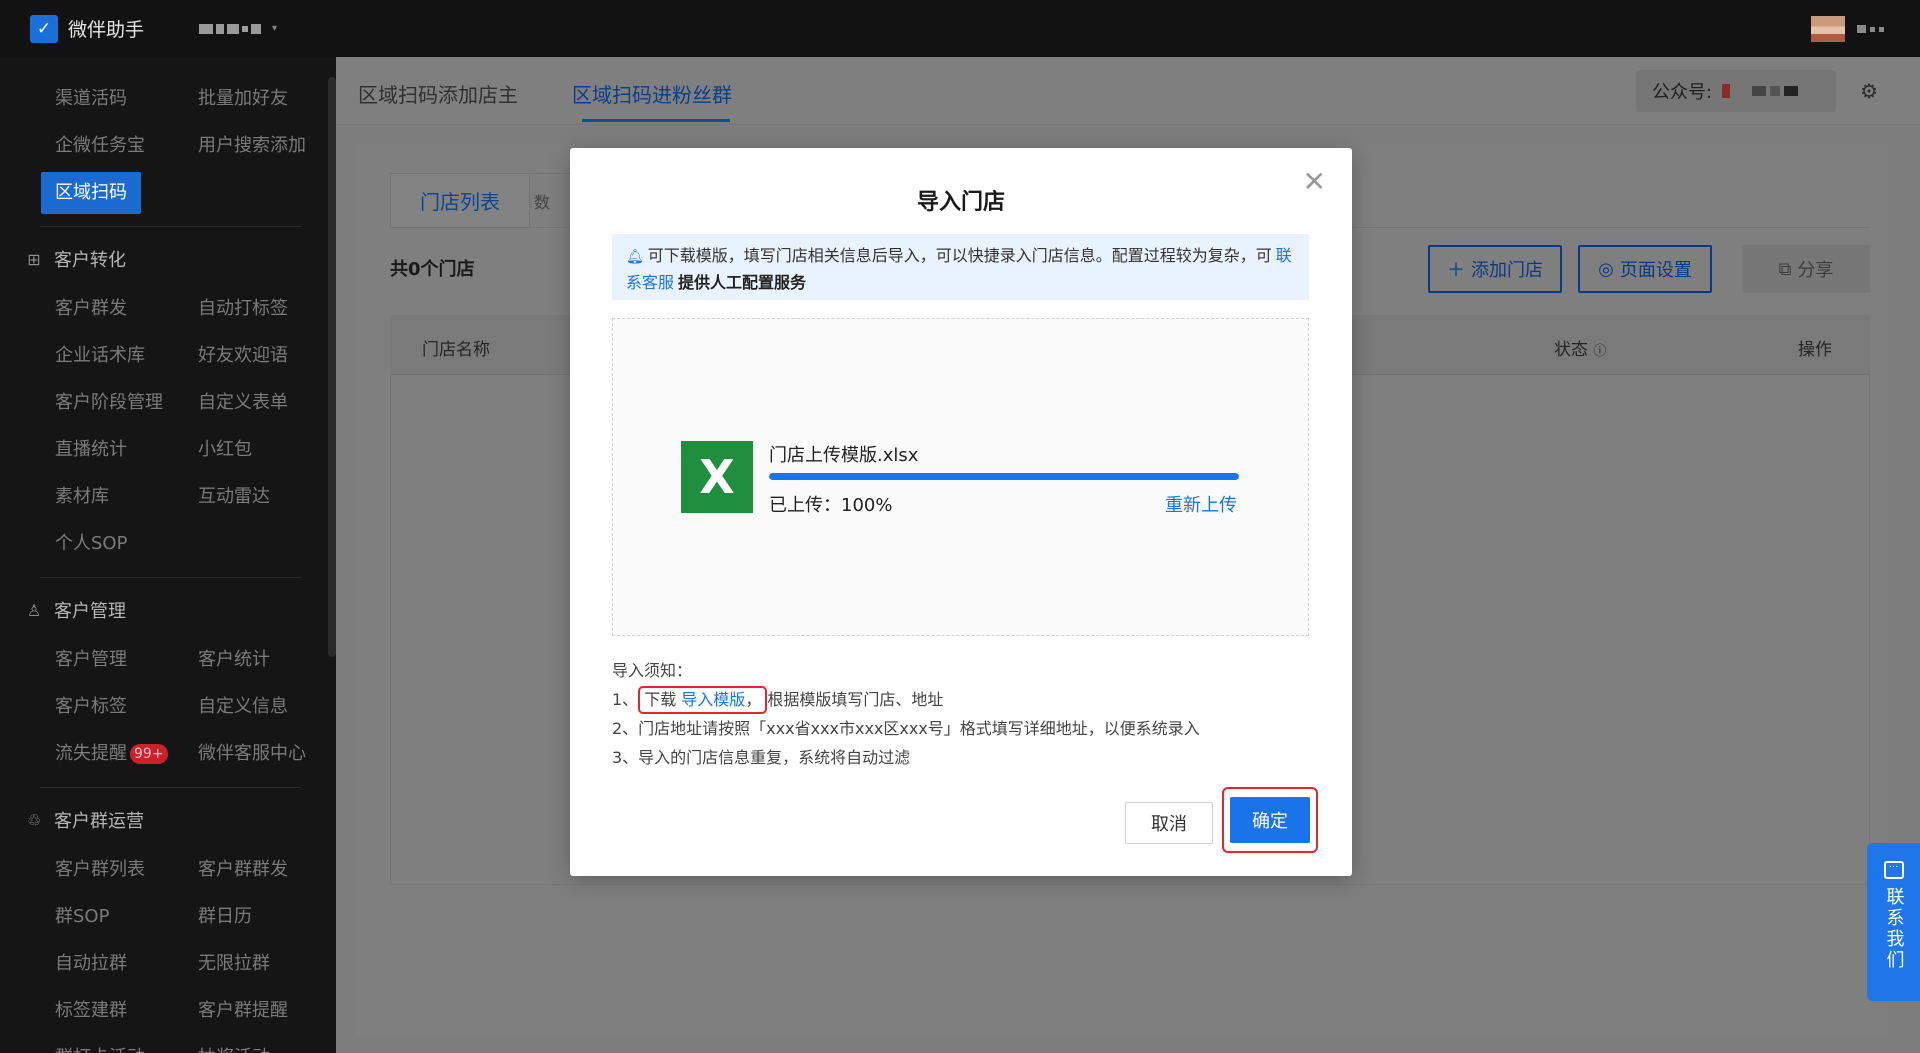  What do you see at coordinates (168, 259) in the screenshot?
I see `sidebar-section-conversion: ⊞ 客户转化` at bounding box center [168, 259].